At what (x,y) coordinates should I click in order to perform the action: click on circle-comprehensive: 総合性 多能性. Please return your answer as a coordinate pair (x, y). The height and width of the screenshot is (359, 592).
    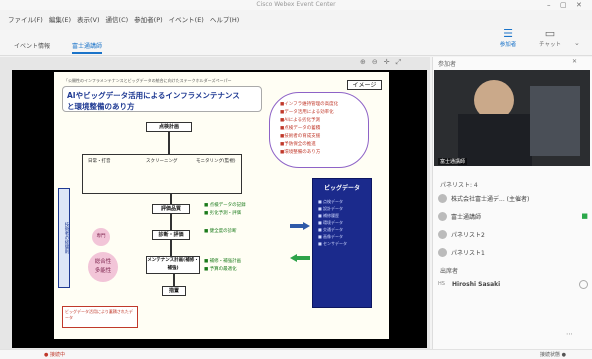
    Looking at the image, I should click on (103, 267).